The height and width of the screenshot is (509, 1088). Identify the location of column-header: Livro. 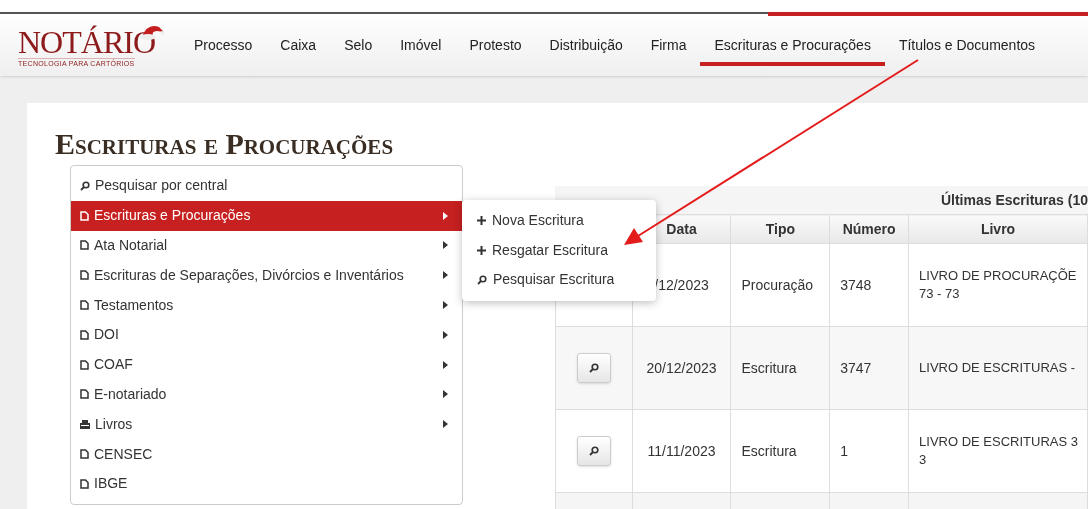
(998, 229).